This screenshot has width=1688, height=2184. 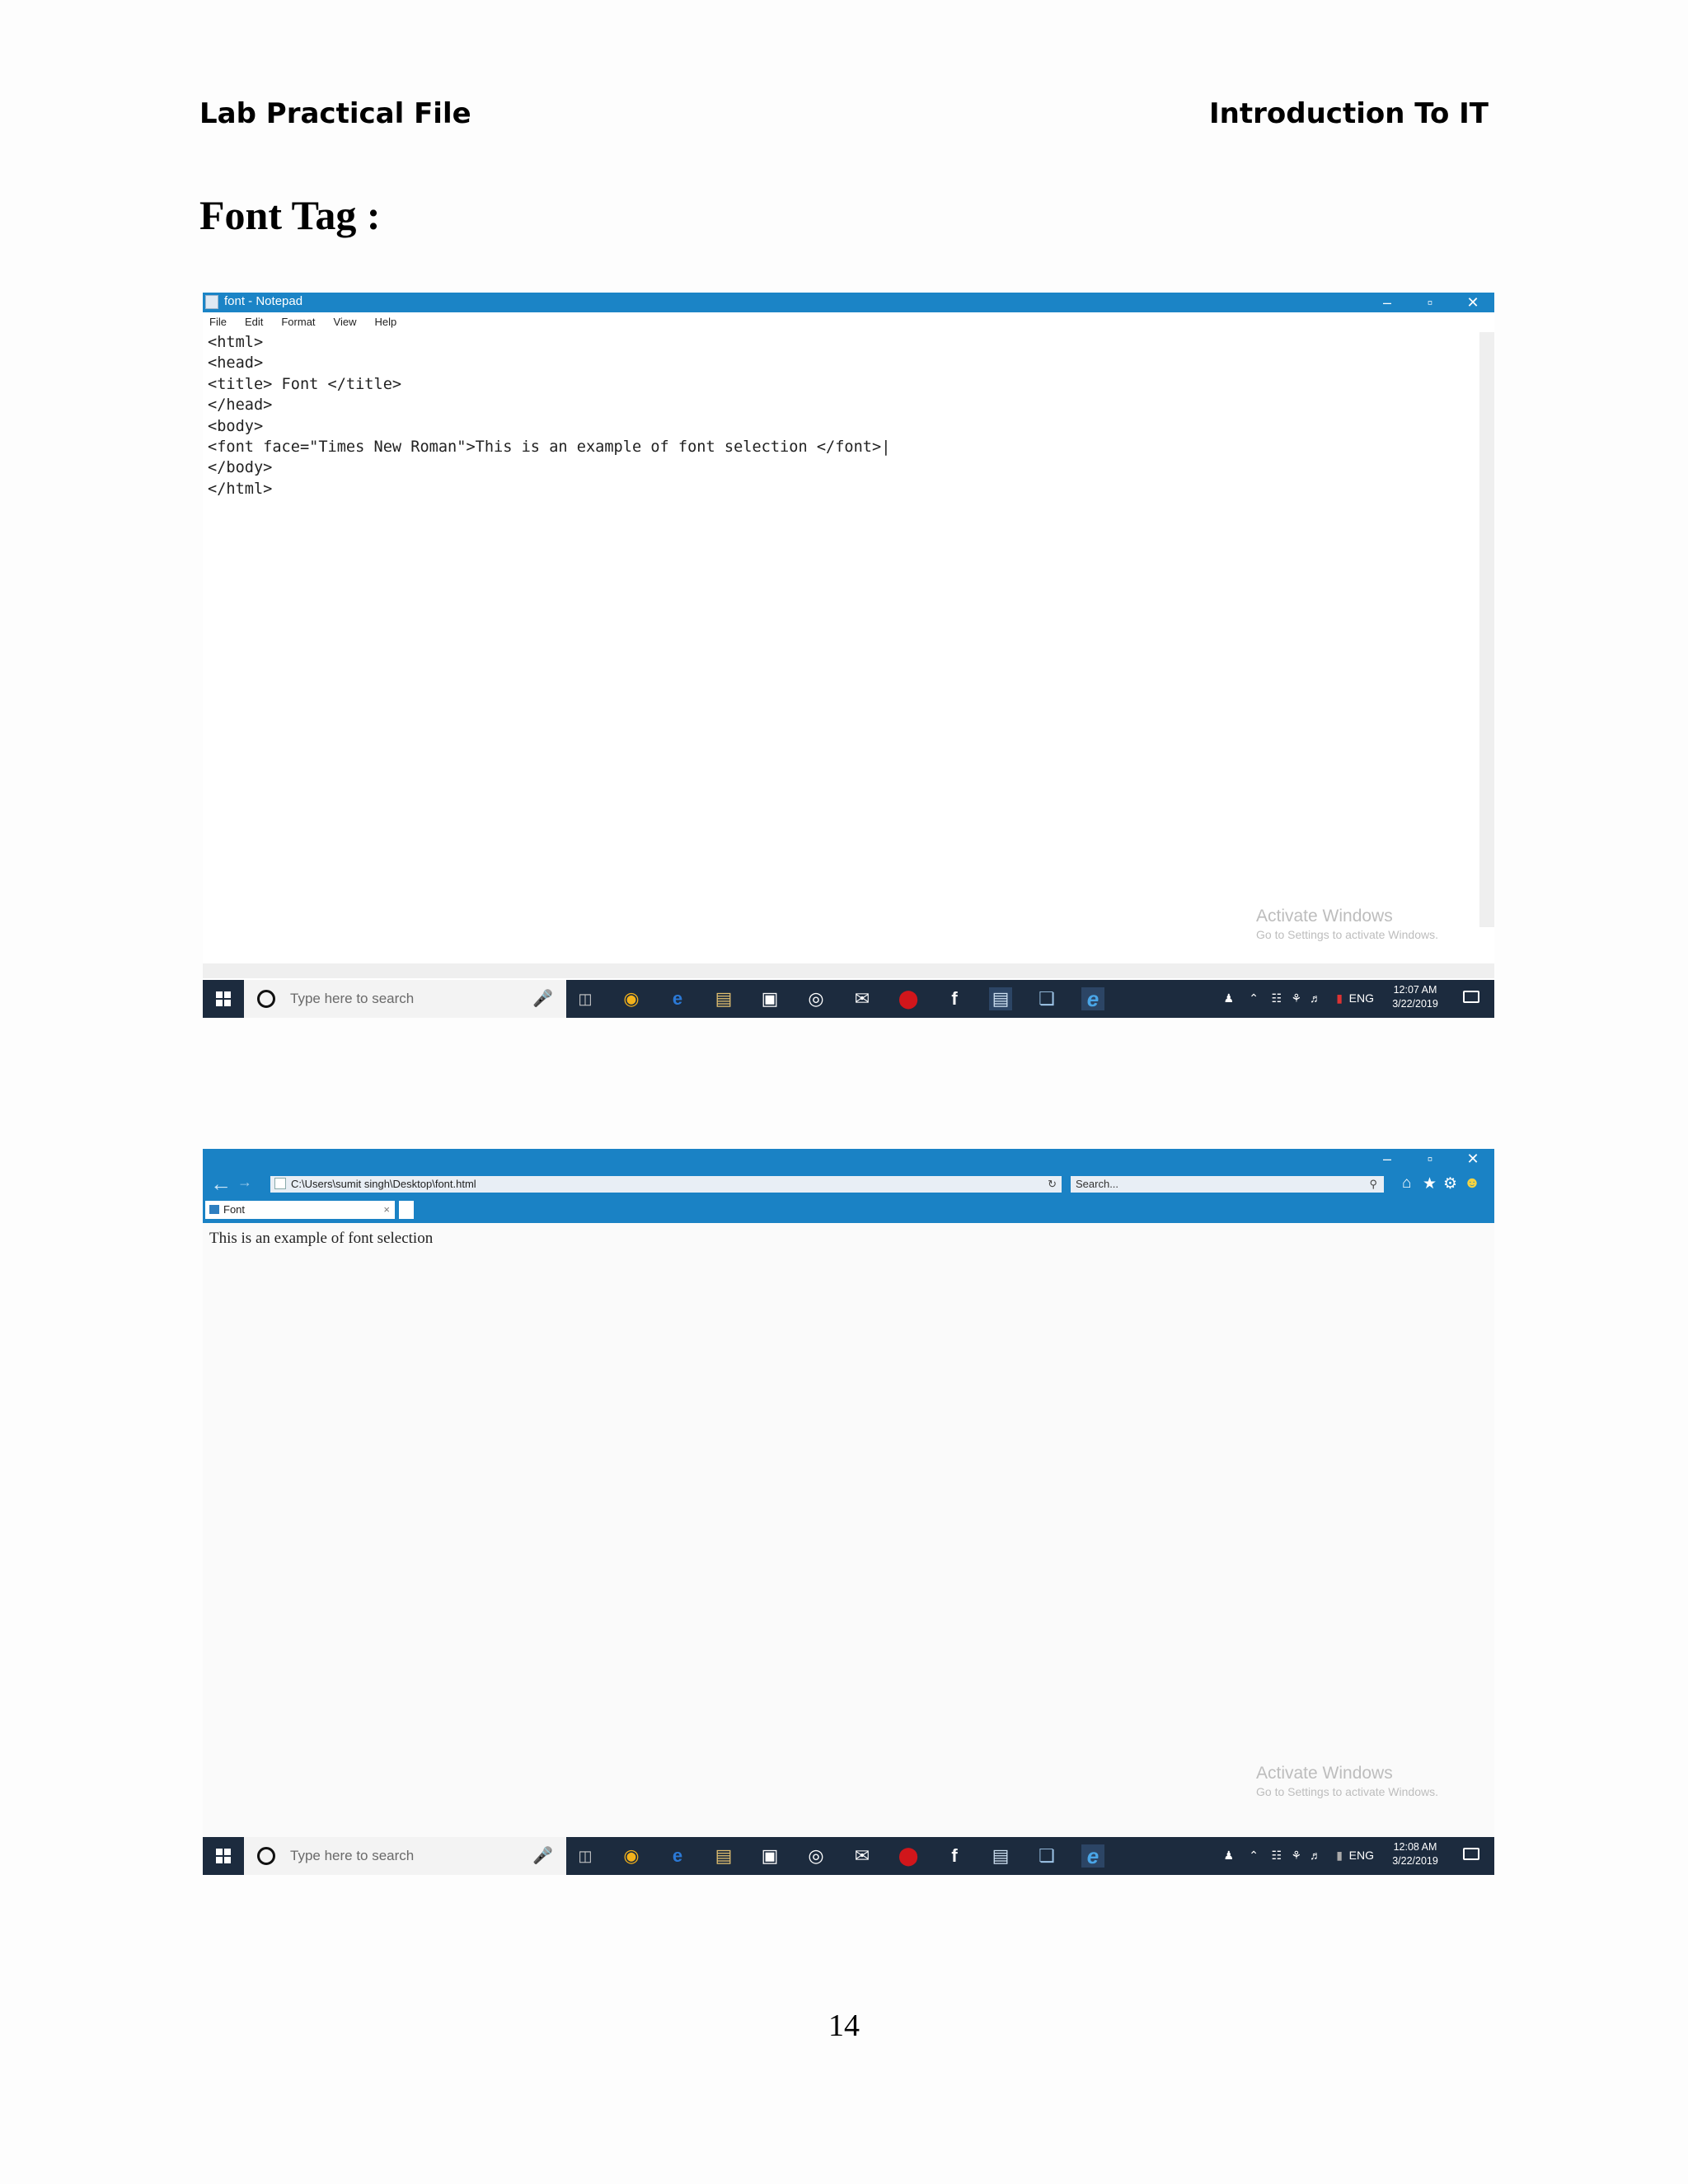 I want to click on page-icon, so click(x=280, y=1183).